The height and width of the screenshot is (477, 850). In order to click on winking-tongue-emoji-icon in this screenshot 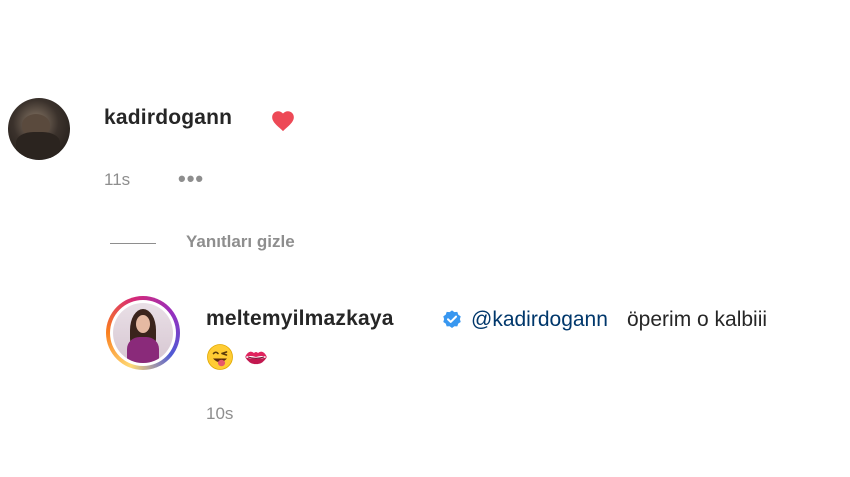, I will do `click(220, 357)`.